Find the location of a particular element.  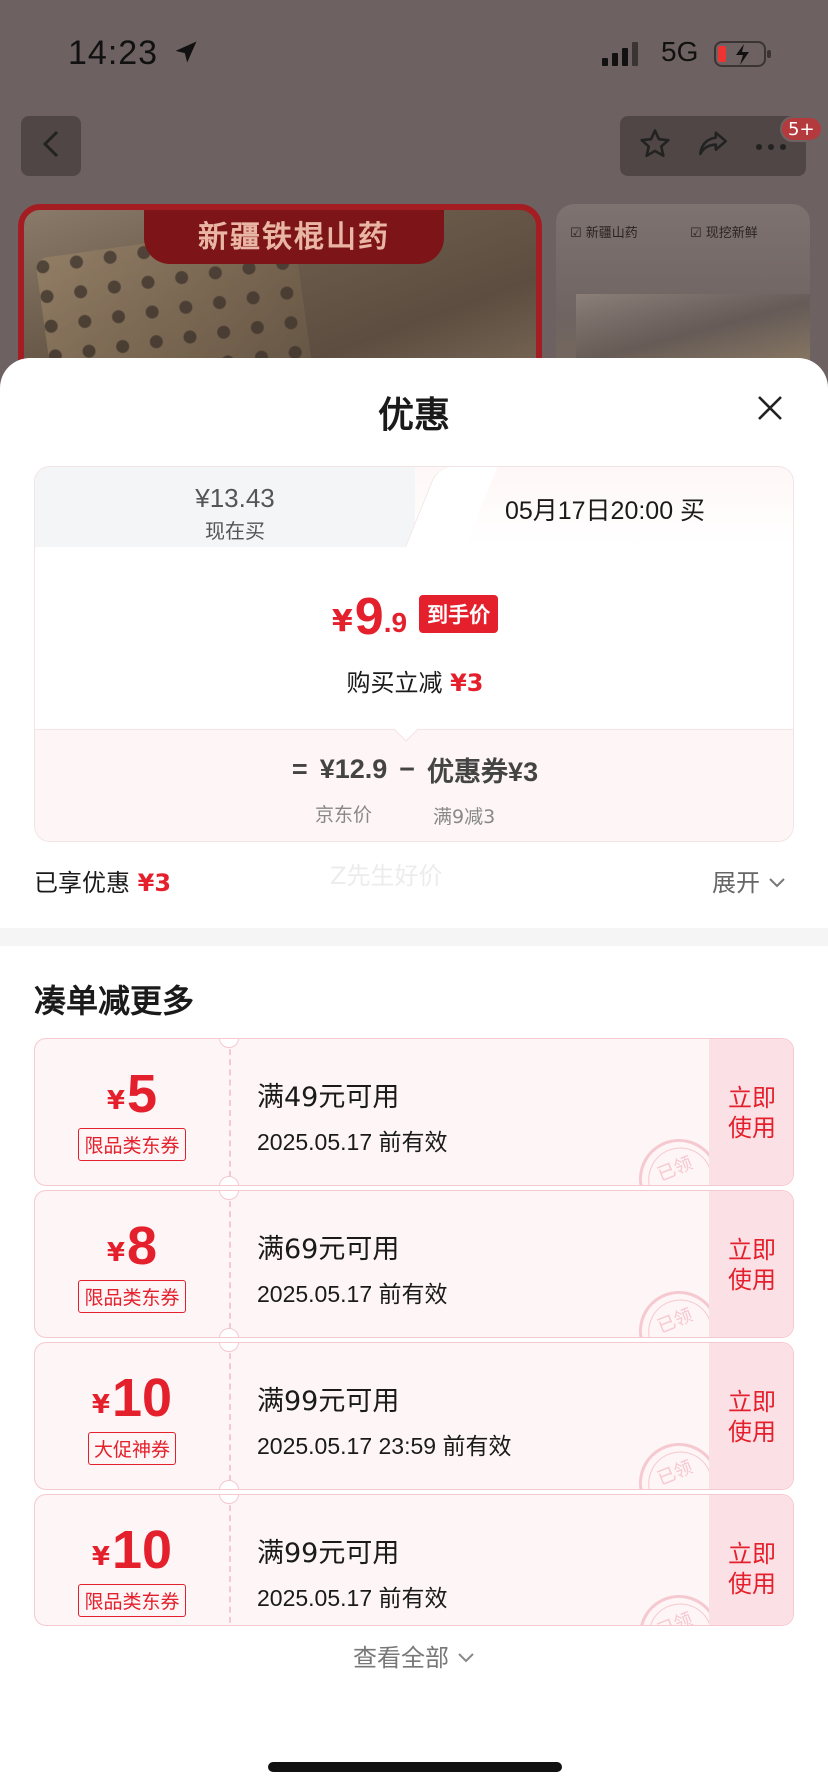

coupon-value: ¥10 大促神券 is located at coordinates (132, 1416).